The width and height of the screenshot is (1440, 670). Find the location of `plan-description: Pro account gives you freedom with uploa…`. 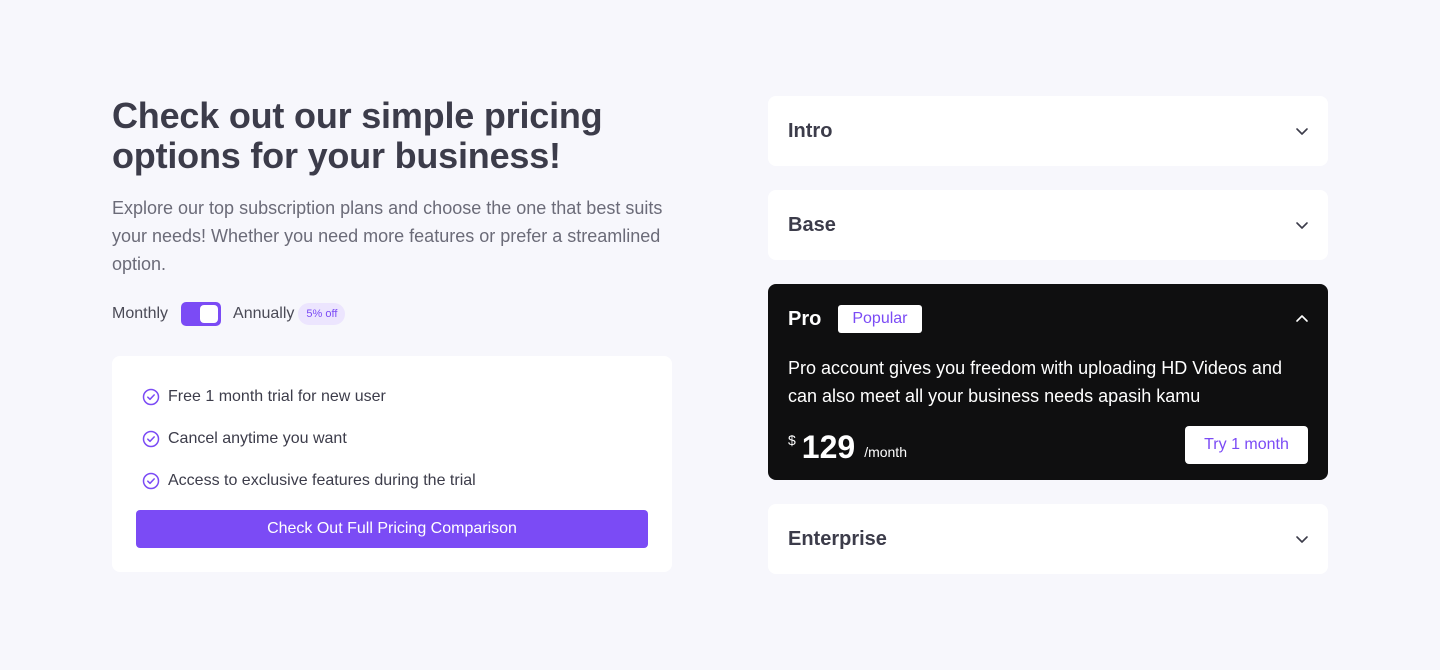

plan-description: Pro account gives you freedom with uploa… is located at coordinates (1035, 382).